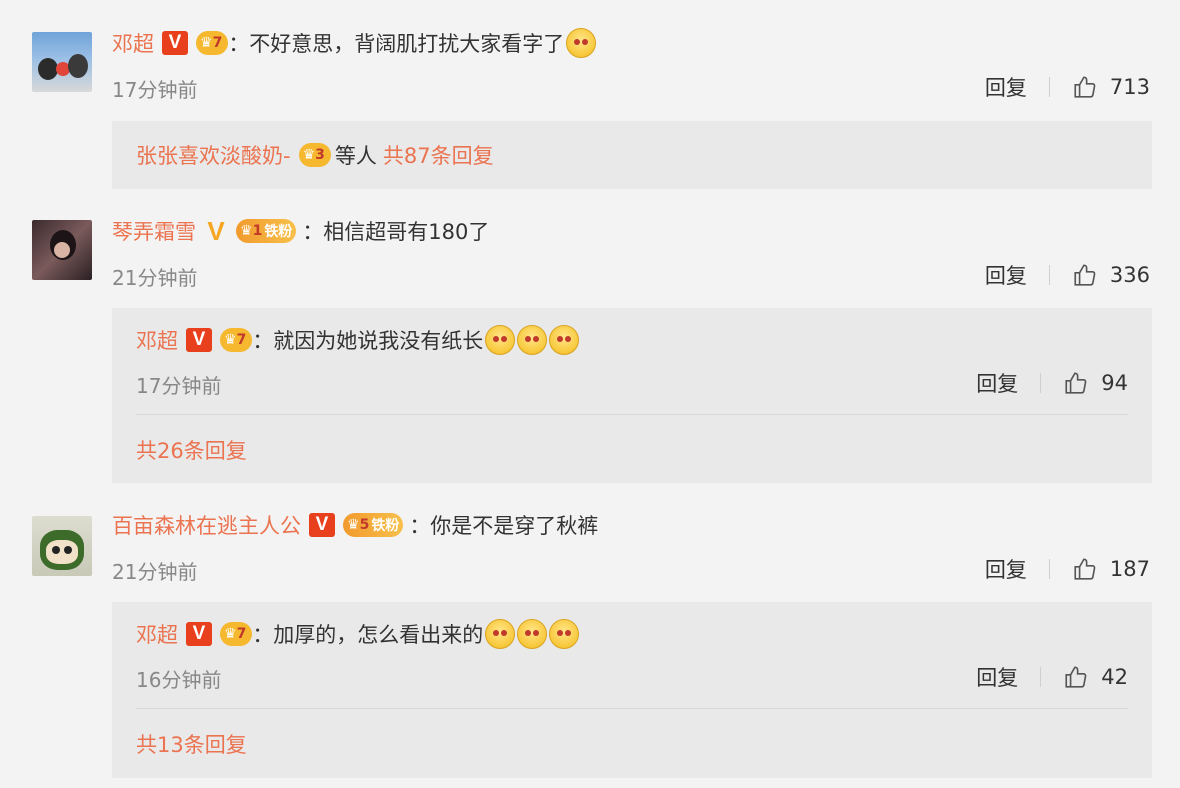 The height and width of the screenshot is (788, 1180). I want to click on reply-summary-text: 等人, so click(355, 156).